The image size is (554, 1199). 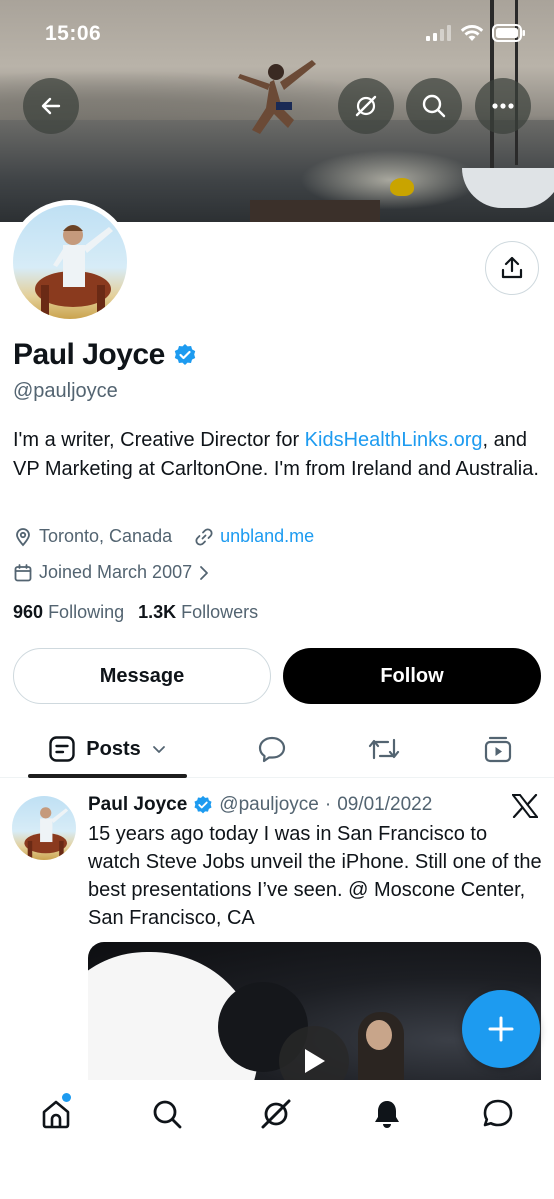 I want to click on following-label: Following, so click(x=86, y=612).